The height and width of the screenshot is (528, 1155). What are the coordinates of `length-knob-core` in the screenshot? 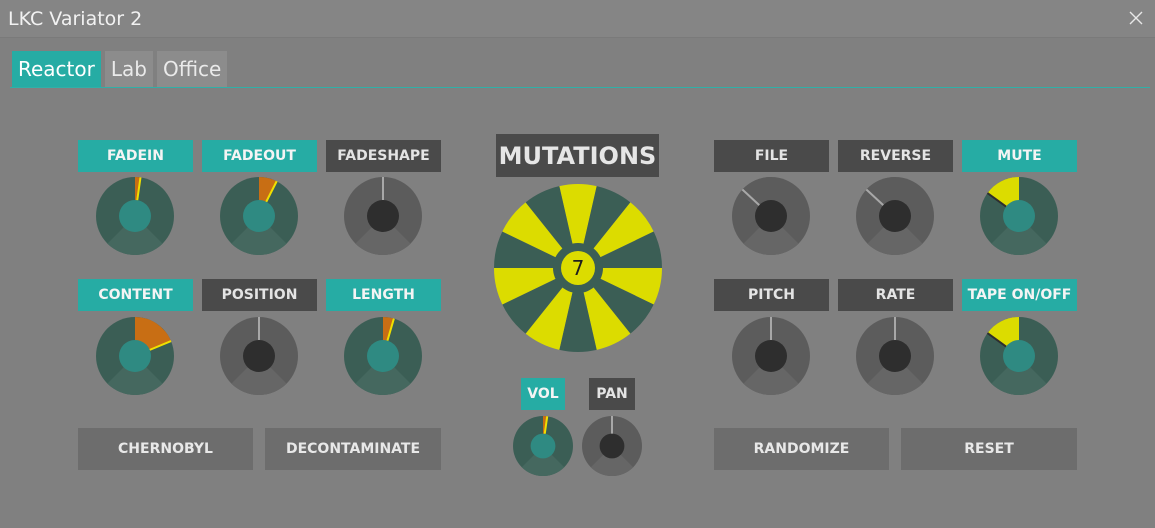 It's located at (383, 356).